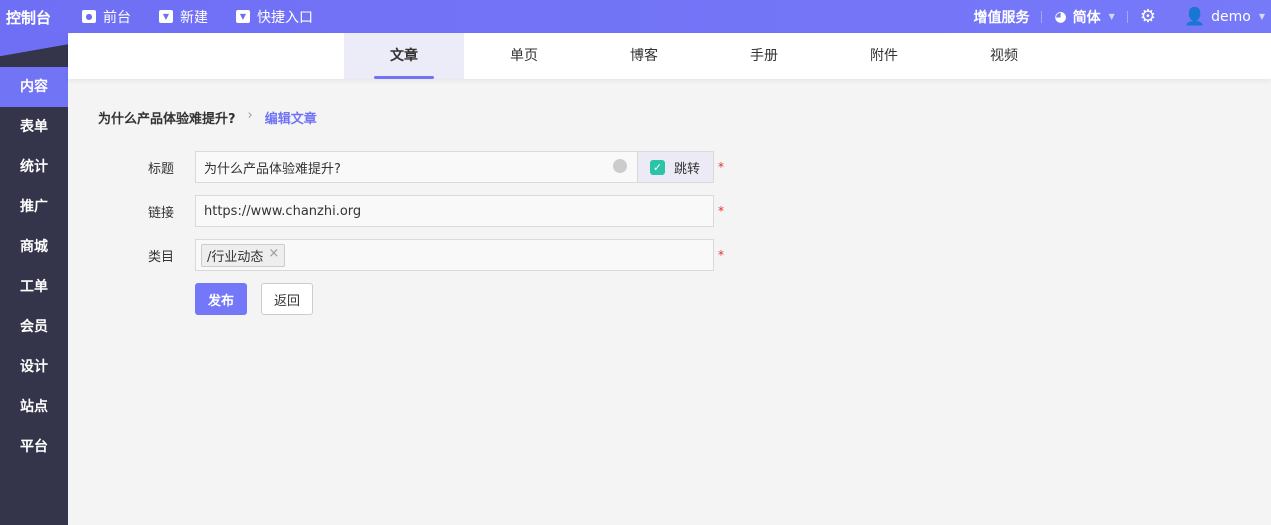  I want to click on globe-icon: ◕, so click(1060, 16).